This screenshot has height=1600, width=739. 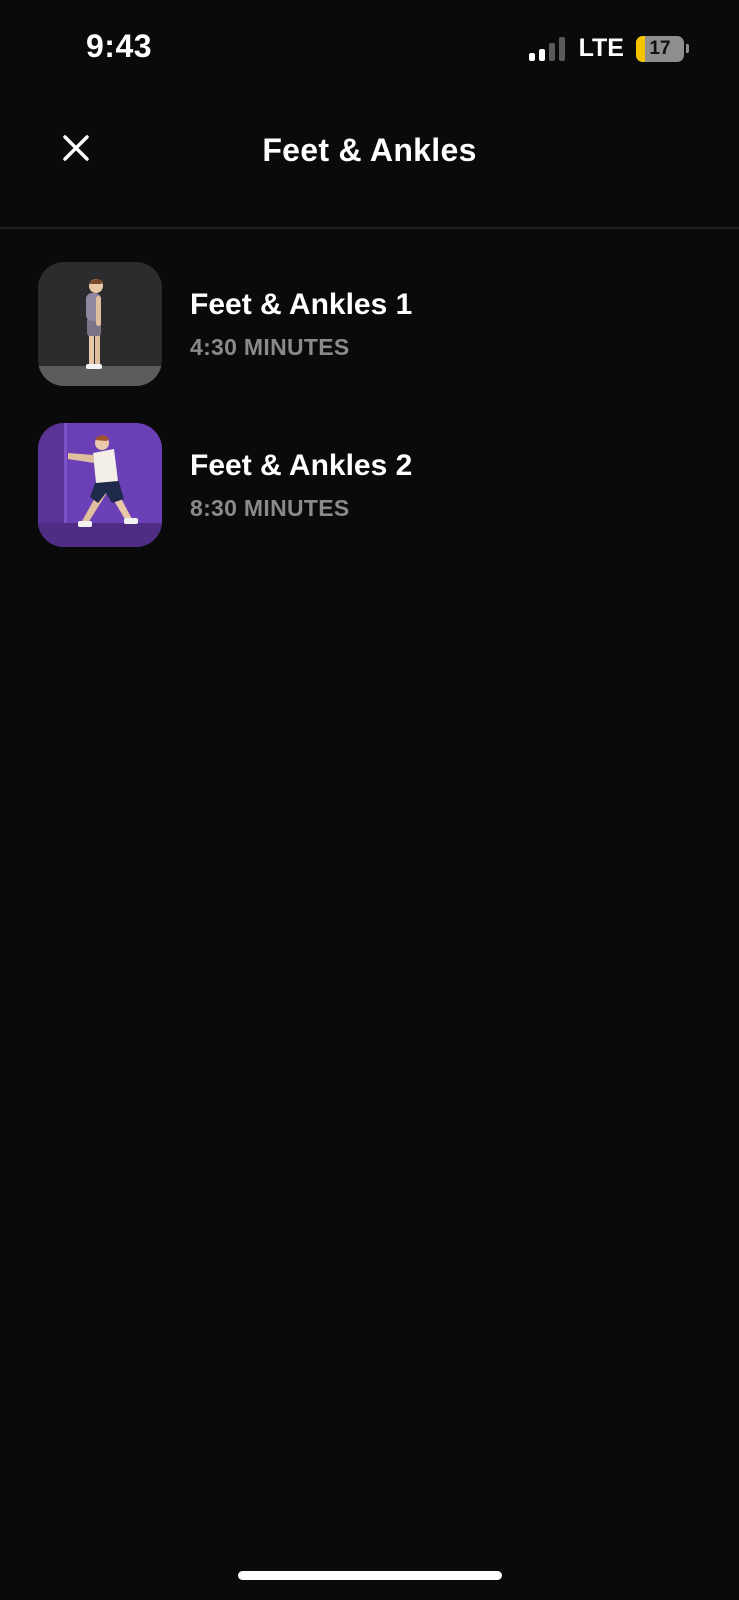 What do you see at coordinates (370, 1575) in the screenshot?
I see `home-indicator` at bounding box center [370, 1575].